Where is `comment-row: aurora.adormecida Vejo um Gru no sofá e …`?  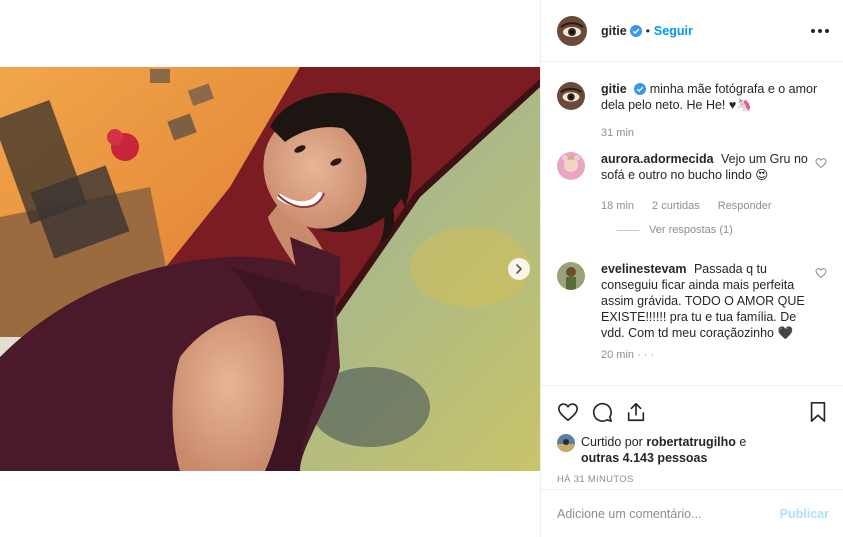
comment-row: aurora.adormecida Vejo um Gru no sofá e … is located at coordinates (692, 167).